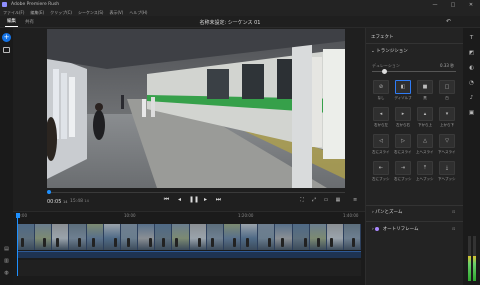 Image resolution: width=480 pixels, height=285 pixels. I want to click on speed-icon: ◔, so click(471, 84).